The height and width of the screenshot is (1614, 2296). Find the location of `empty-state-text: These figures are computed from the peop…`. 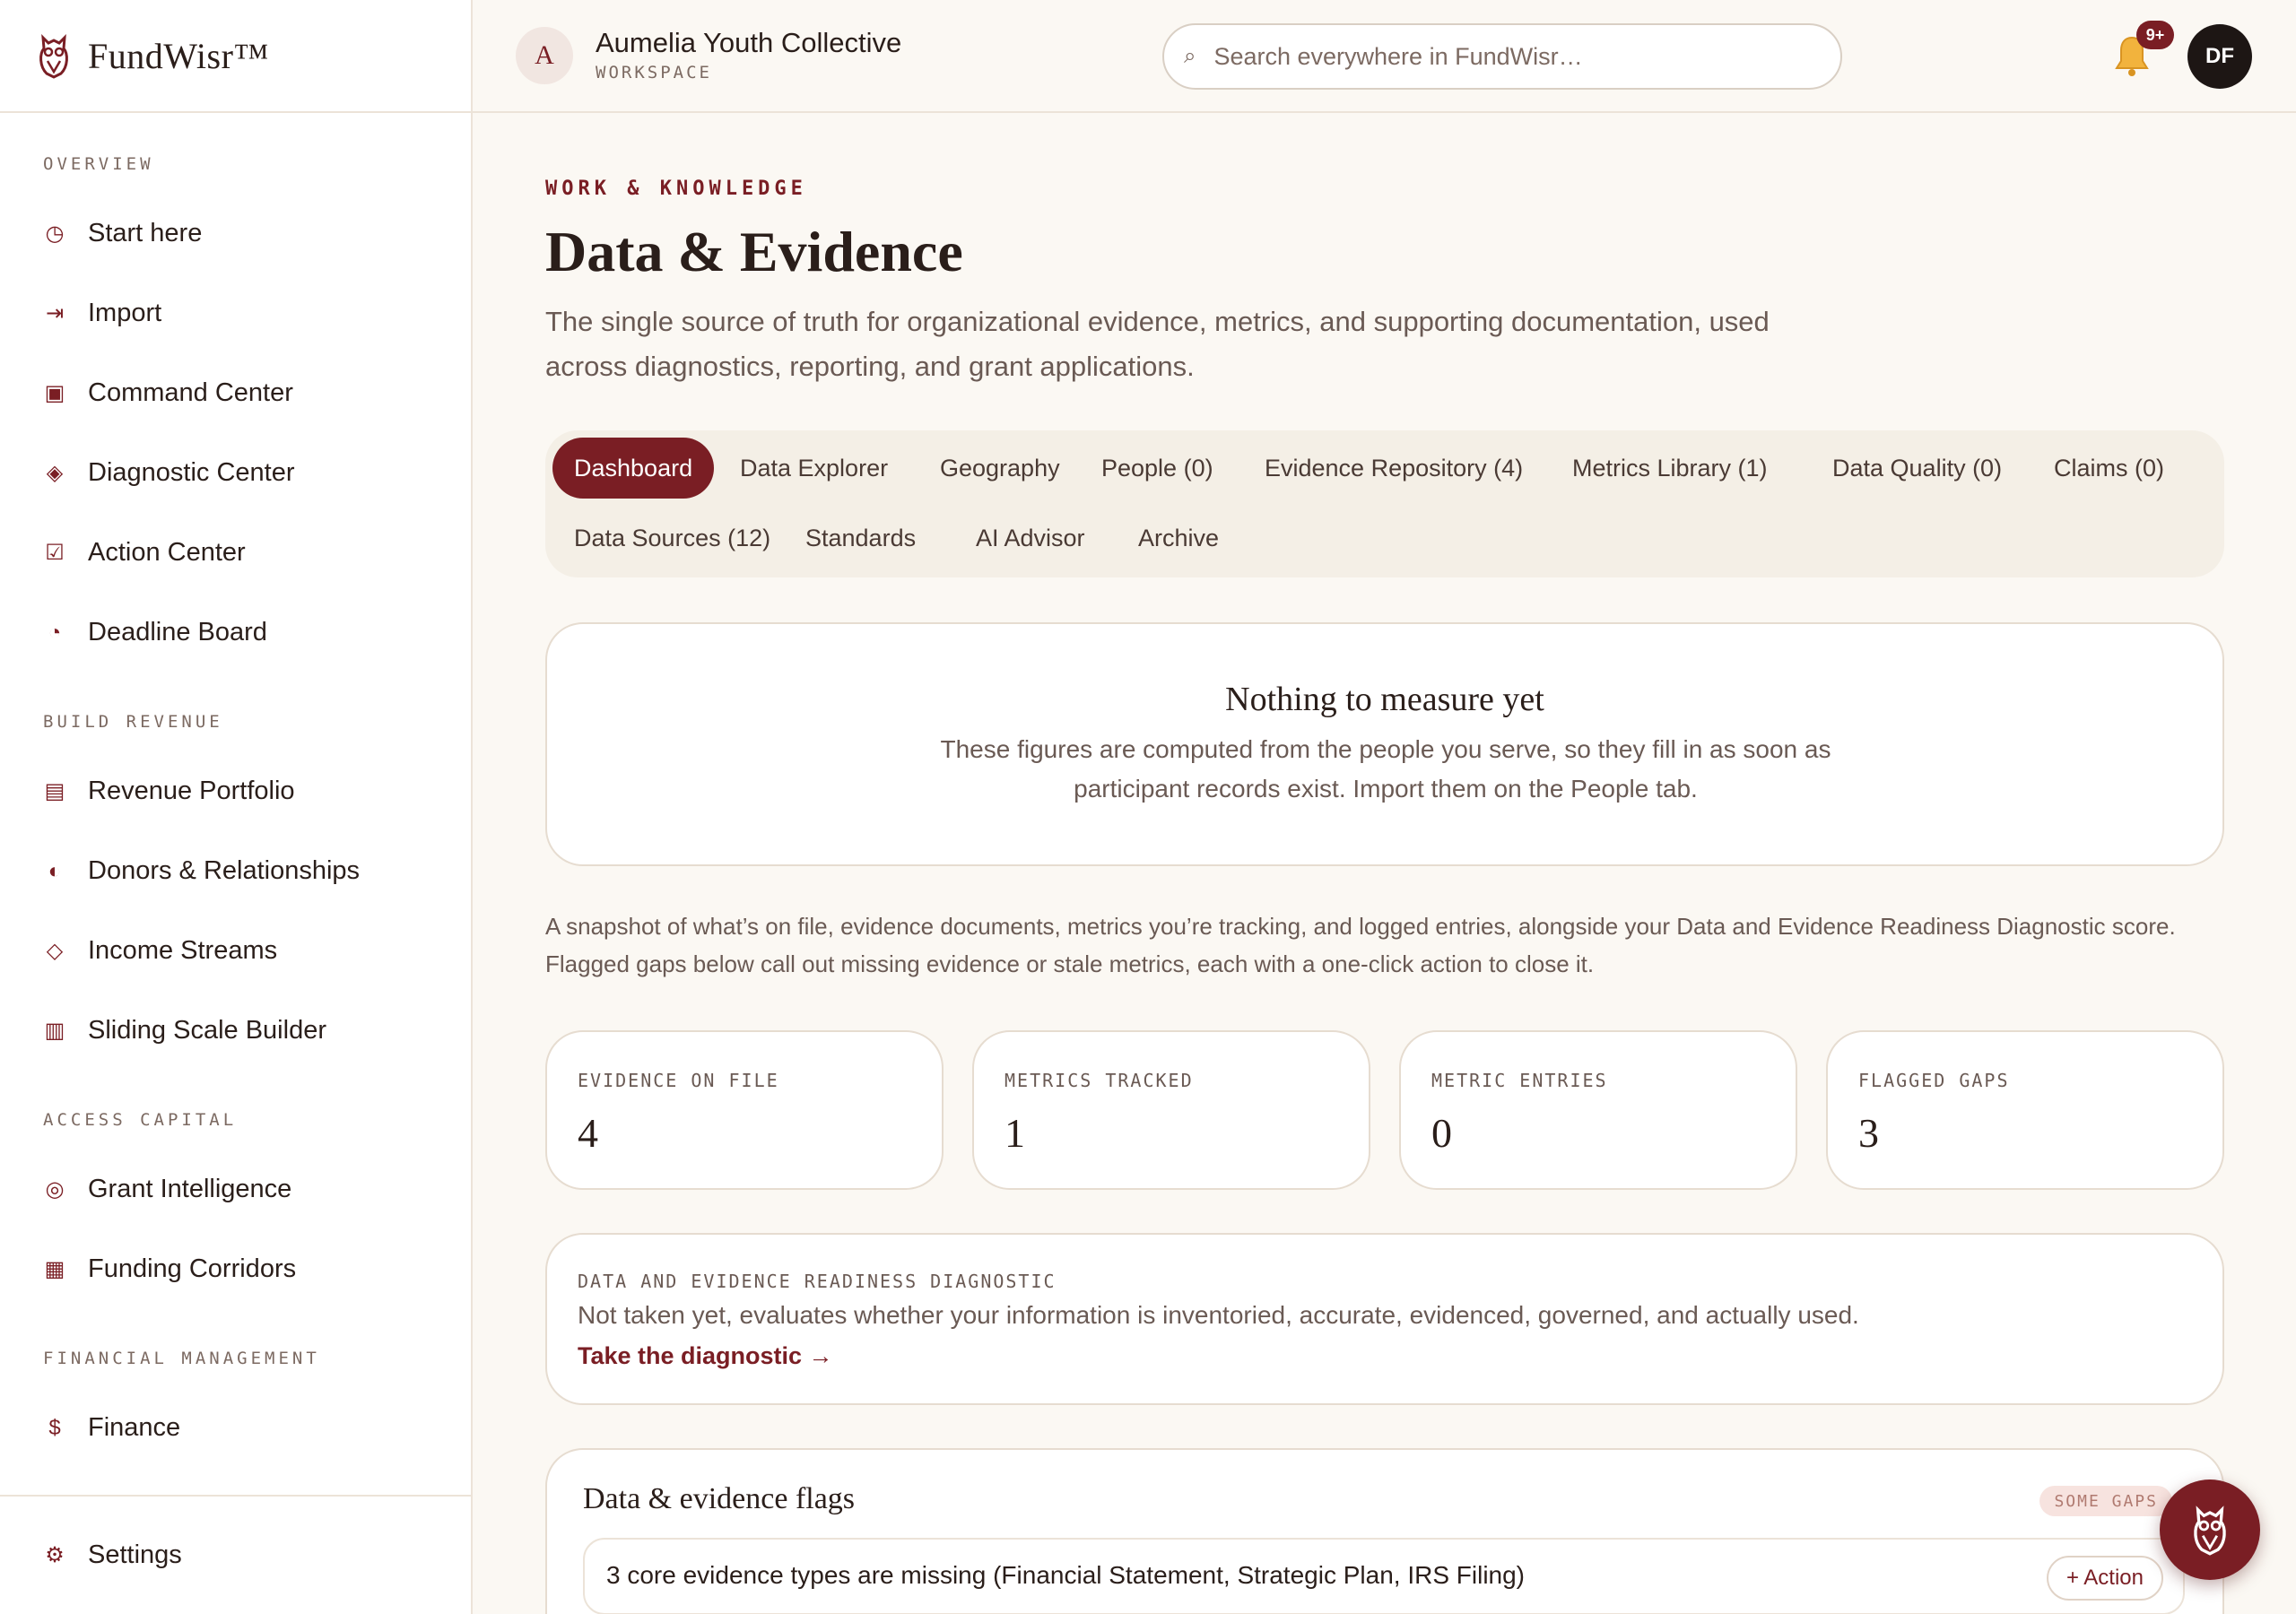

empty-state-text: These figures are computed from the peop… is located at coordinates (1385, 769).